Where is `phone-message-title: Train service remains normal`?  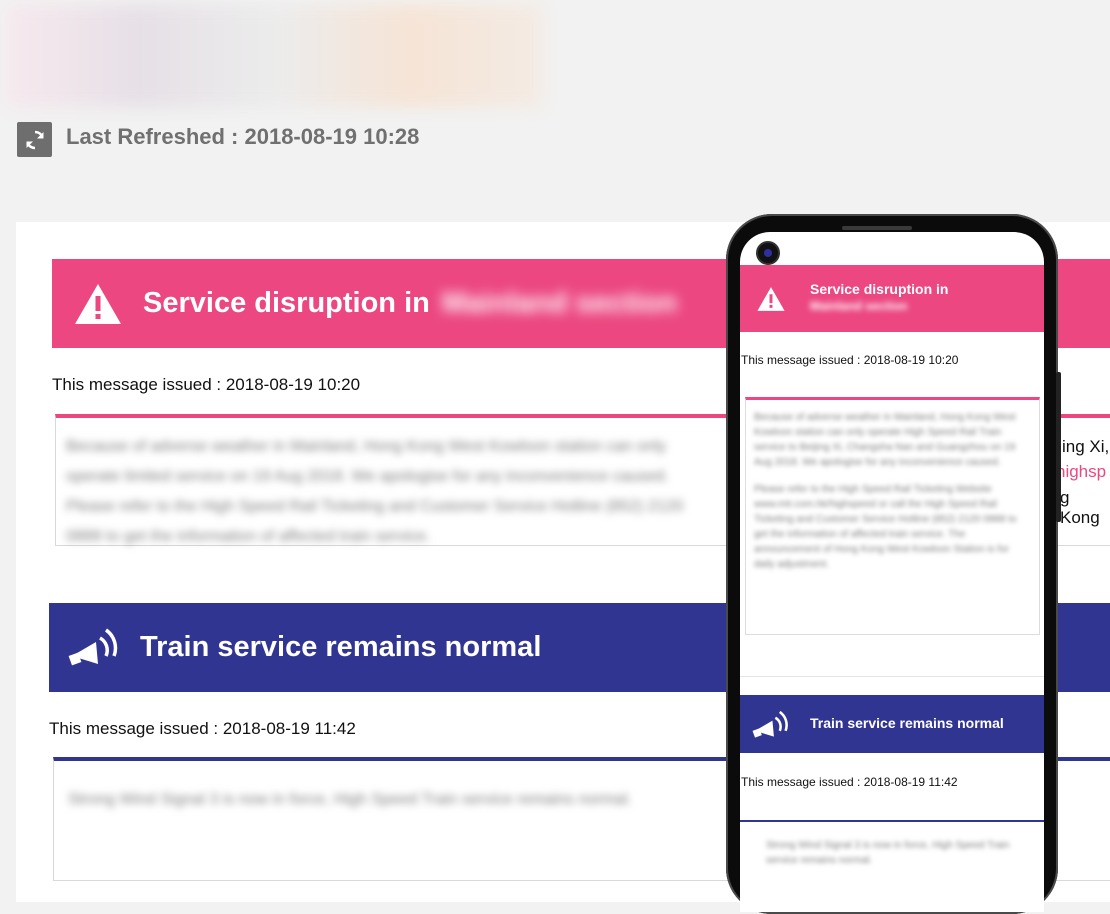
phone-message-title: Train service remains normal is located at coordinates (907, 723).